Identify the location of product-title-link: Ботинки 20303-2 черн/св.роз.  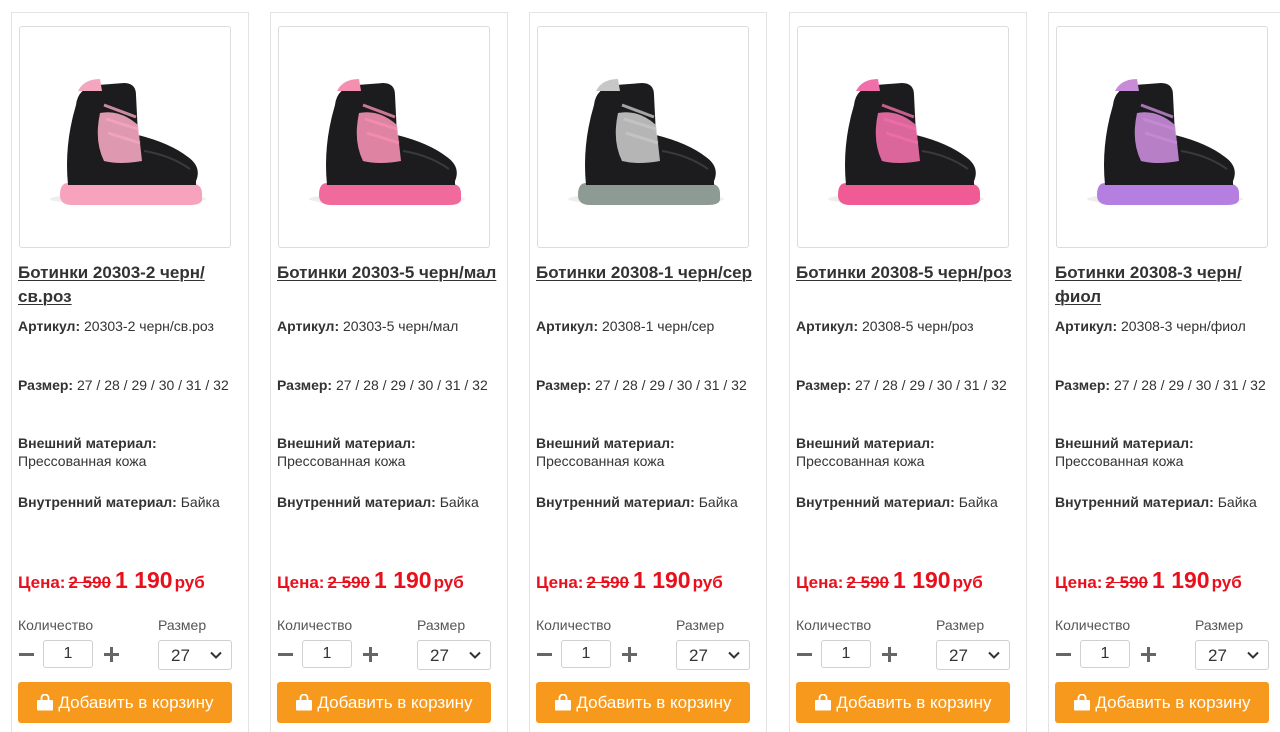
(129, 285).